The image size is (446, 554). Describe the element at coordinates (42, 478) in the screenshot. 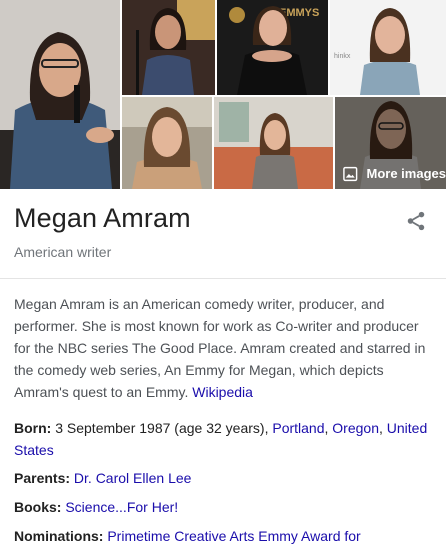

I see `fact-parents-label: Parents:` at that location.